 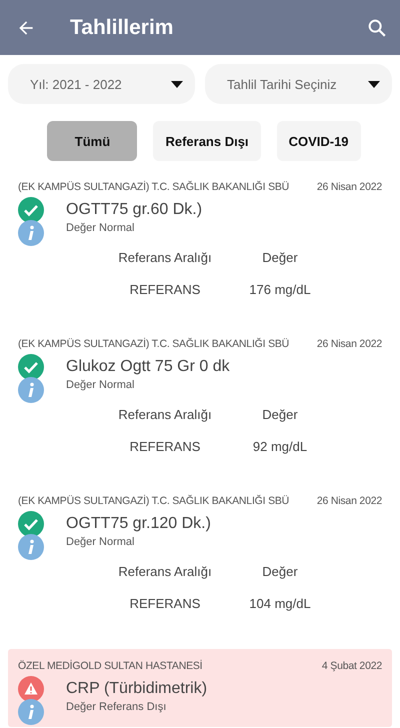 I want to click on table-cell-text: 104 mg/dL, so click(x=280, y=603).